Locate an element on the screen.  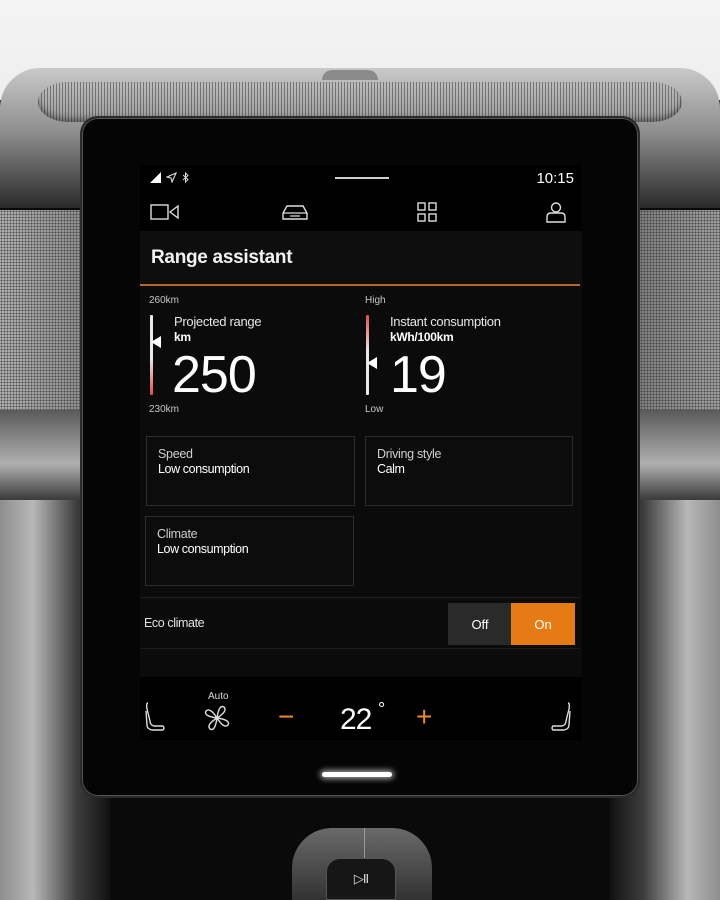
notification-drawer-handle is located at coordinates (362, 178).